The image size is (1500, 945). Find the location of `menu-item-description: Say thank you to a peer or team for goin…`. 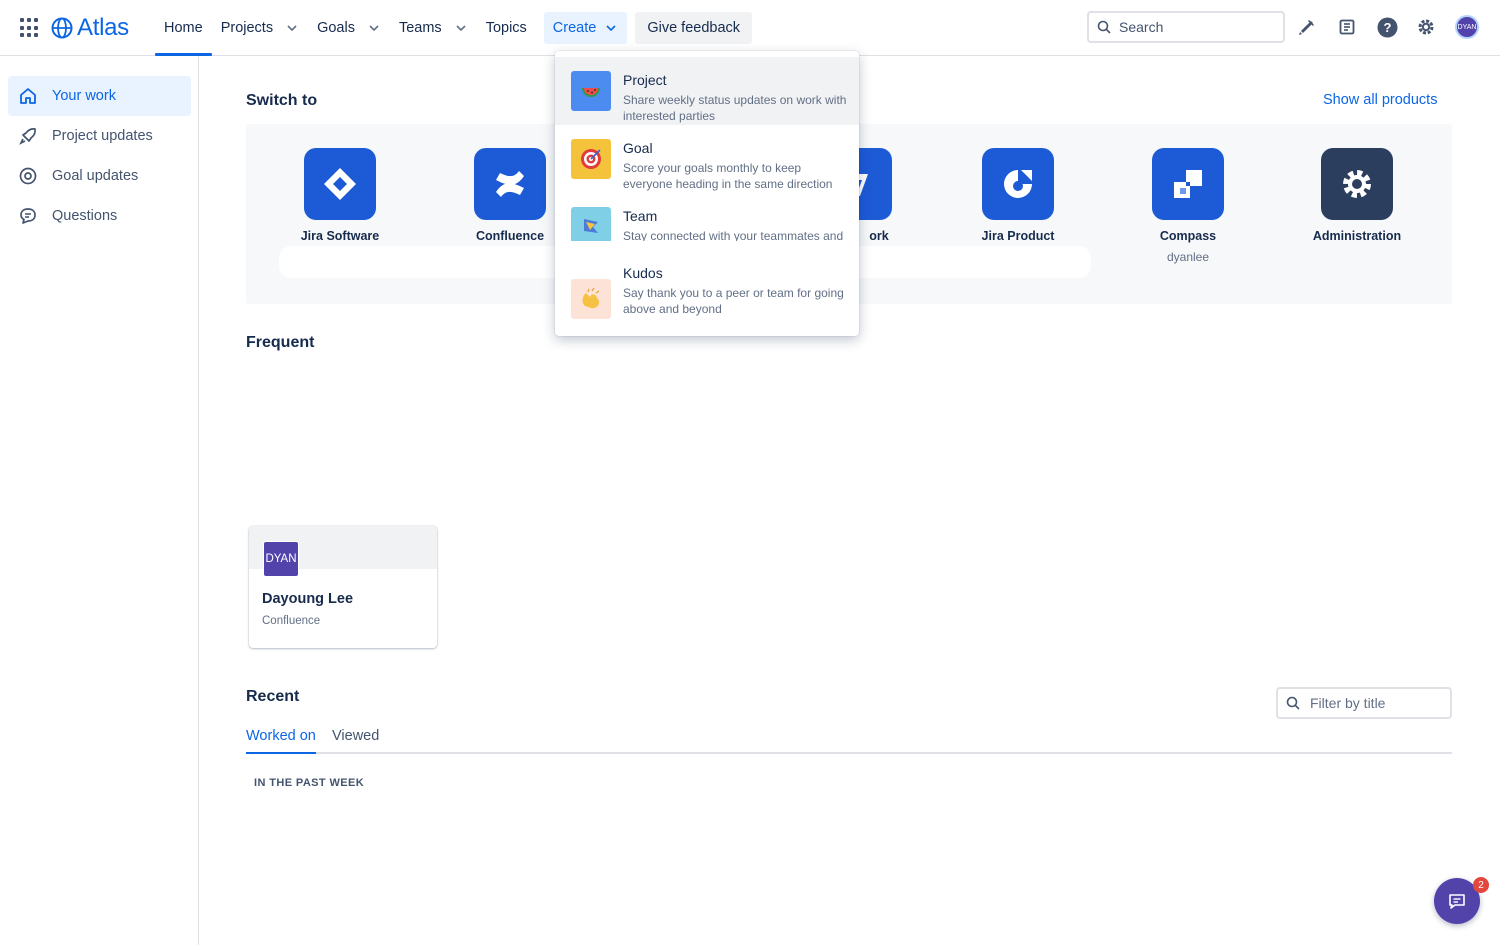

menu-item-description: Say thank you to a peer or team for goin… is located at coordinates (733, 301).